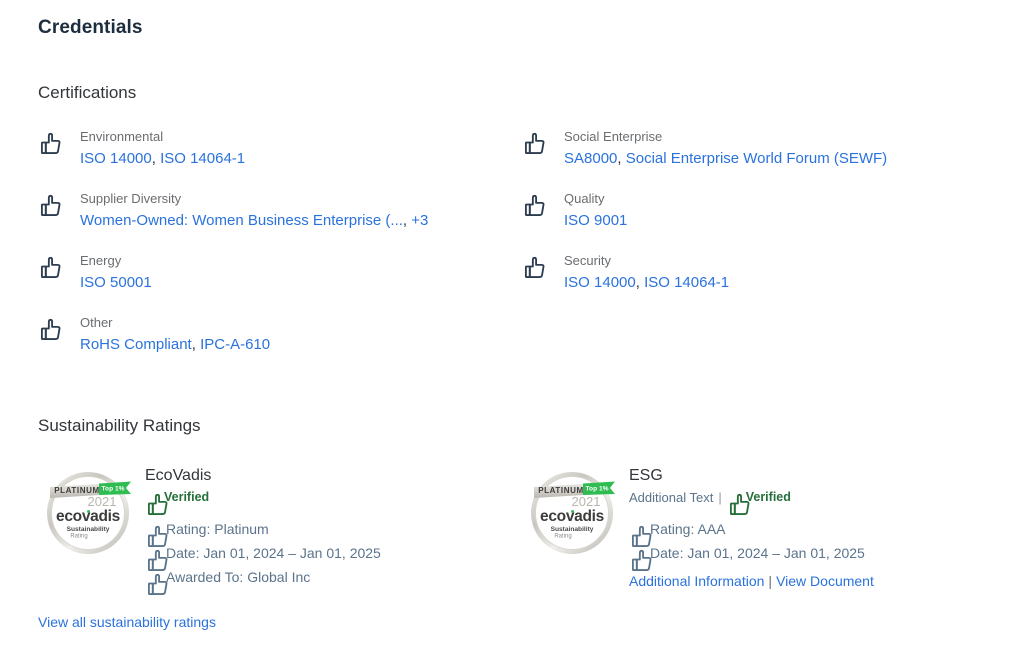  I want to click on certification-label: Supplier Diversity, so click(131, 198).